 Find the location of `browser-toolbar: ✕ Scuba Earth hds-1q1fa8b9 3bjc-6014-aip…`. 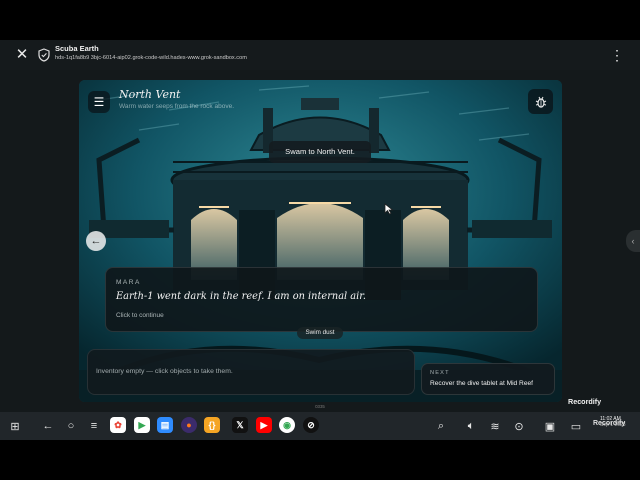

browser-toolbar: ✕ Scuba Earth hds-1q1fa8b9 3bjc-6014-aip… is located at coordinates (320, 55).